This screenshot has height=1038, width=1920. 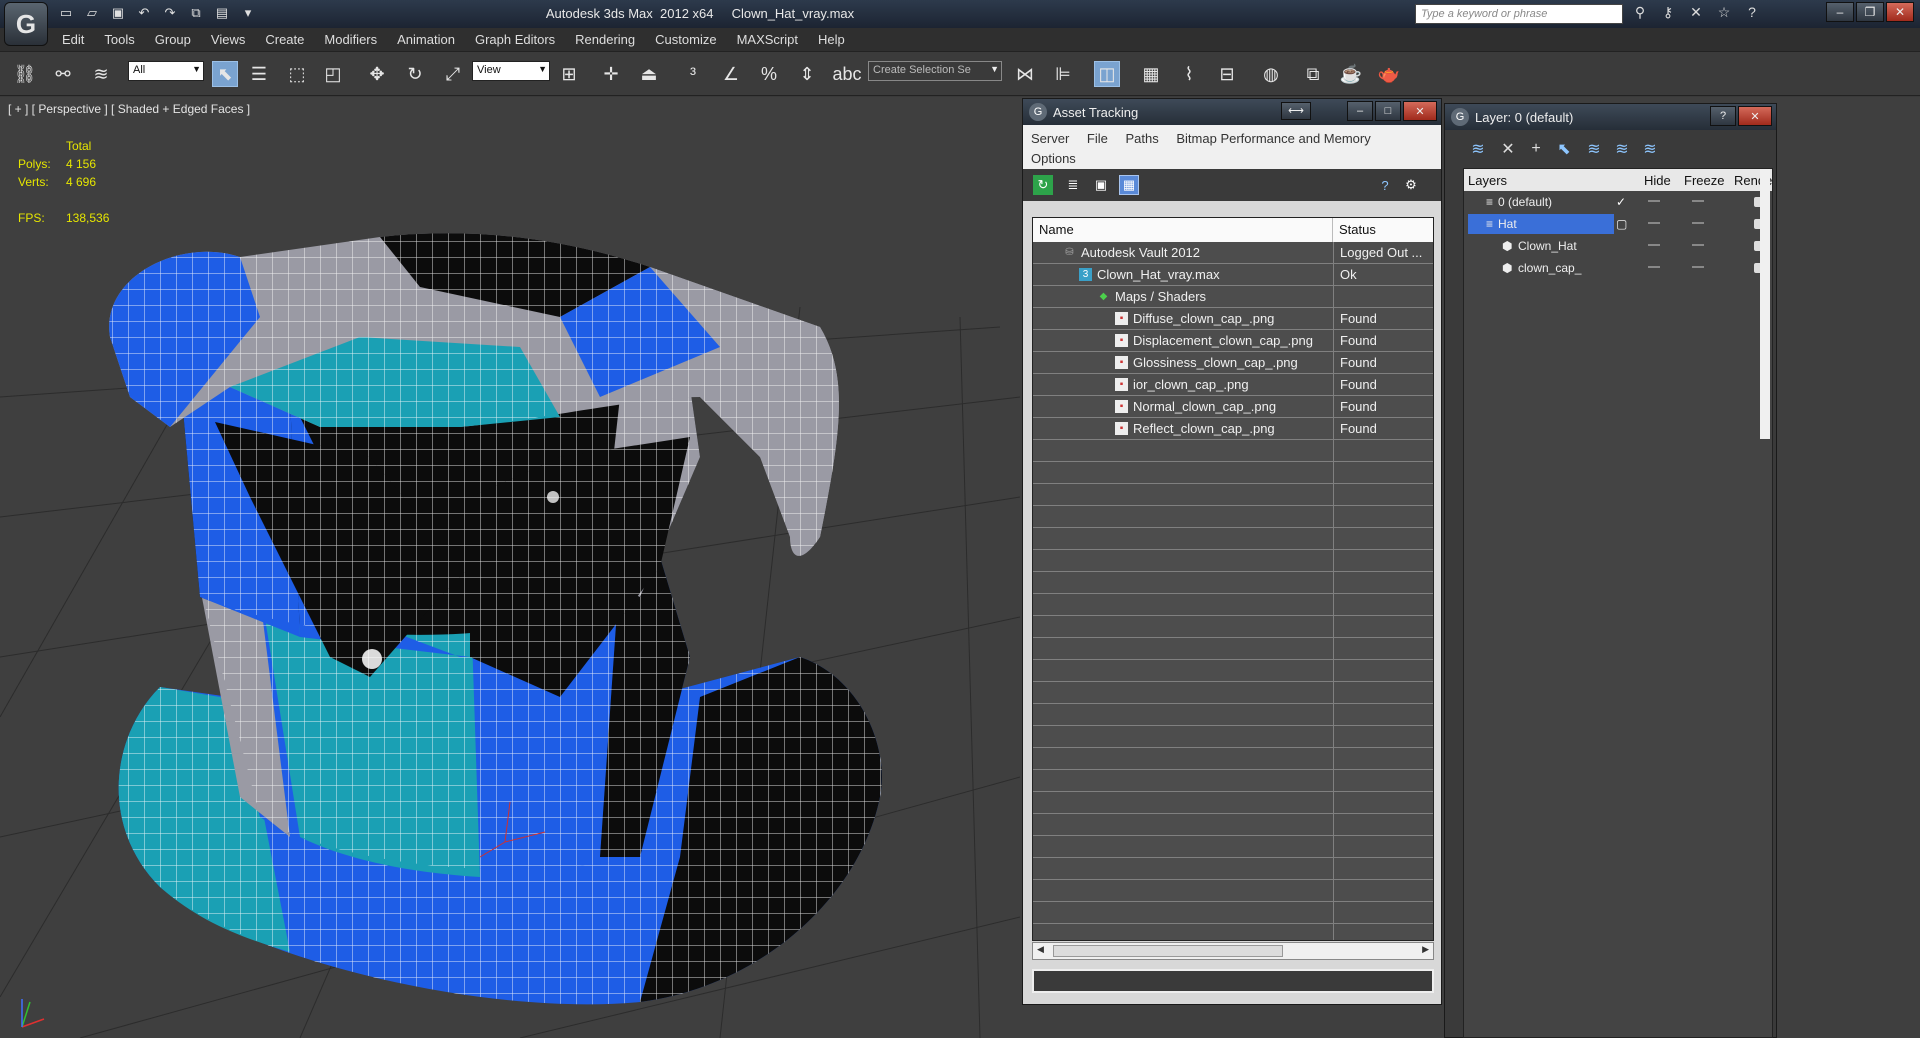 I want to click on layer-row: ≡ 0 (default) ✓, so click(x=1618, y=202).